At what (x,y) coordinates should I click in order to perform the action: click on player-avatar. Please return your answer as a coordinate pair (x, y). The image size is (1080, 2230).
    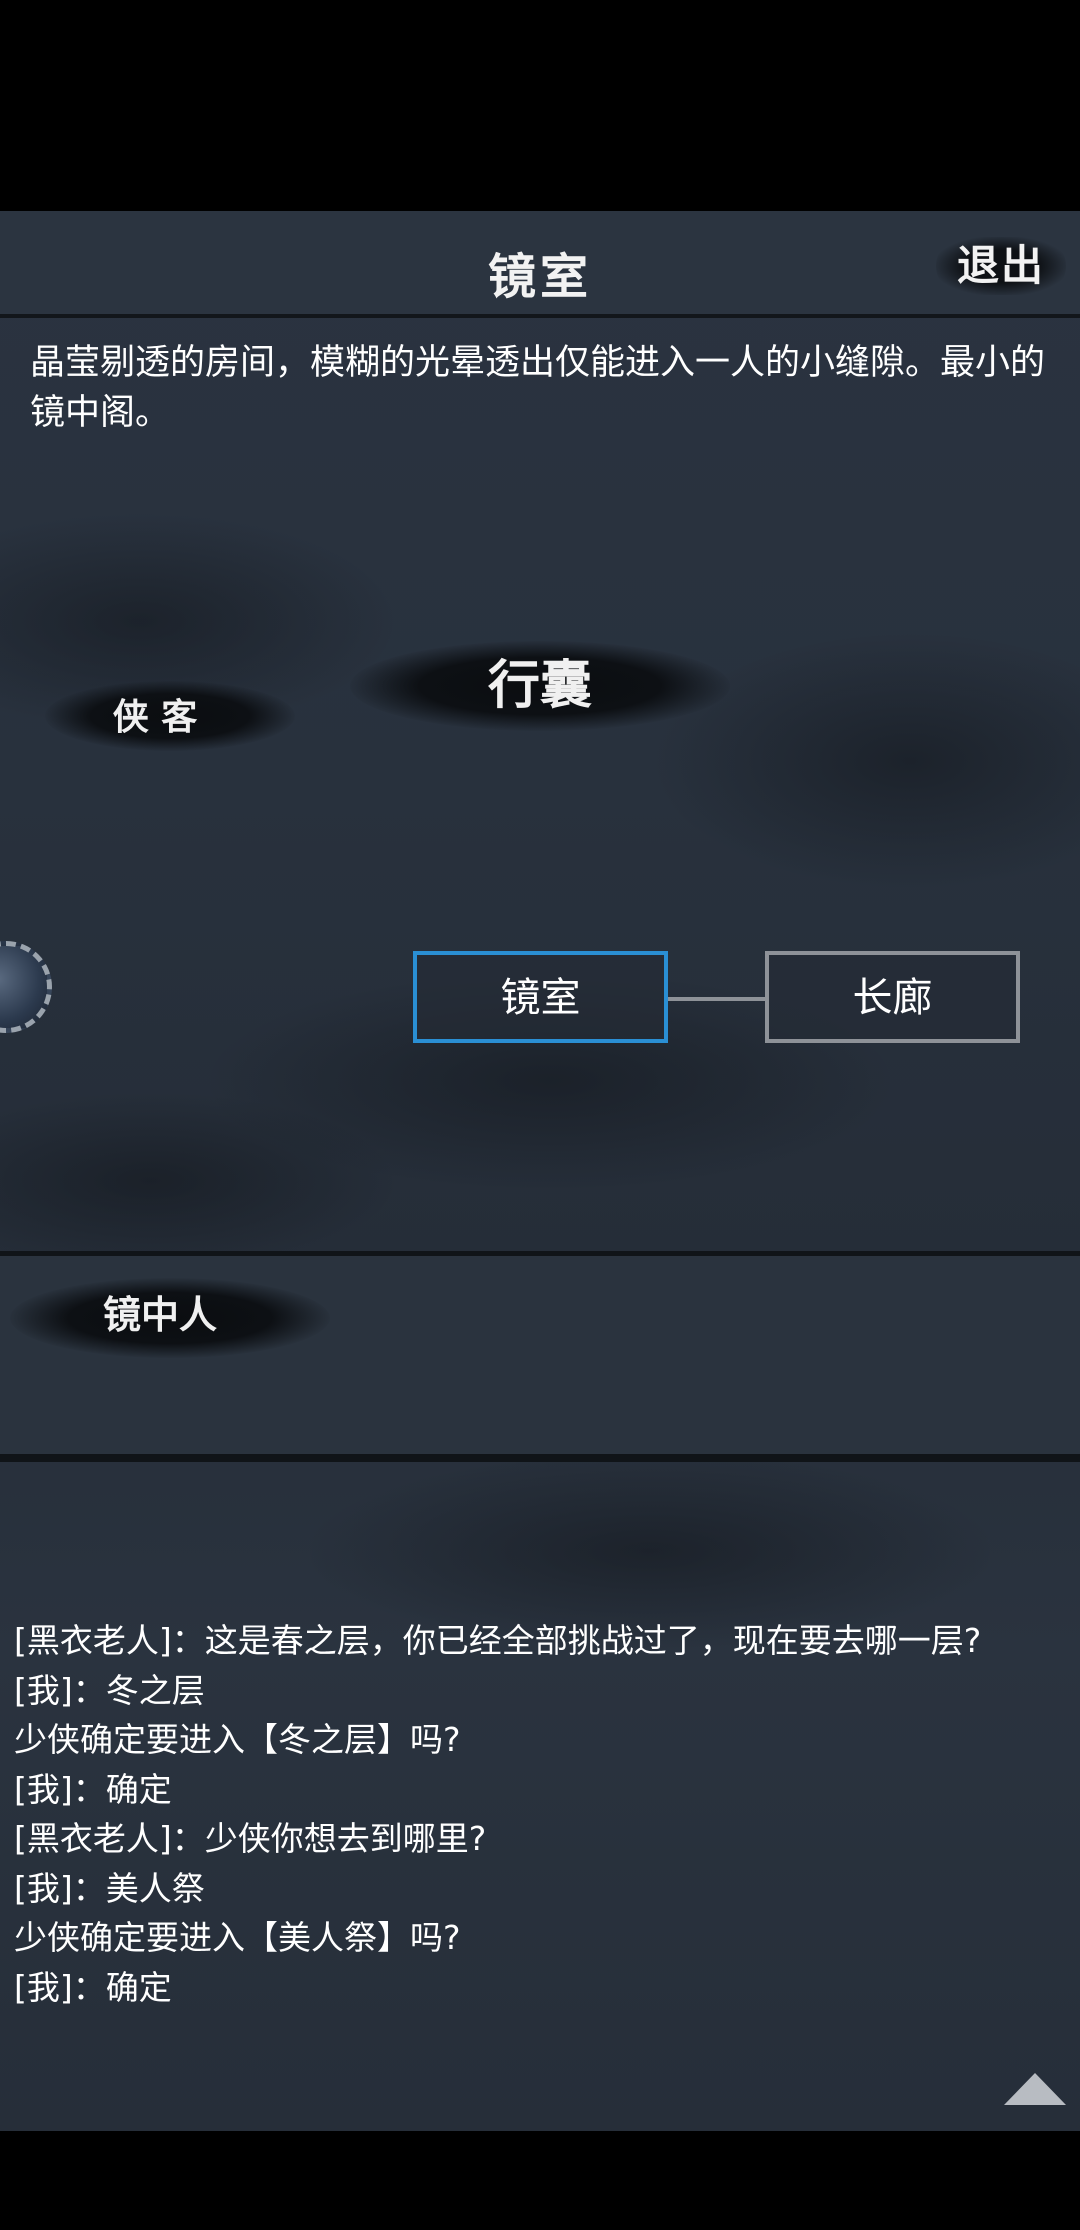
    Looking at the image, I should click on (26, 987).